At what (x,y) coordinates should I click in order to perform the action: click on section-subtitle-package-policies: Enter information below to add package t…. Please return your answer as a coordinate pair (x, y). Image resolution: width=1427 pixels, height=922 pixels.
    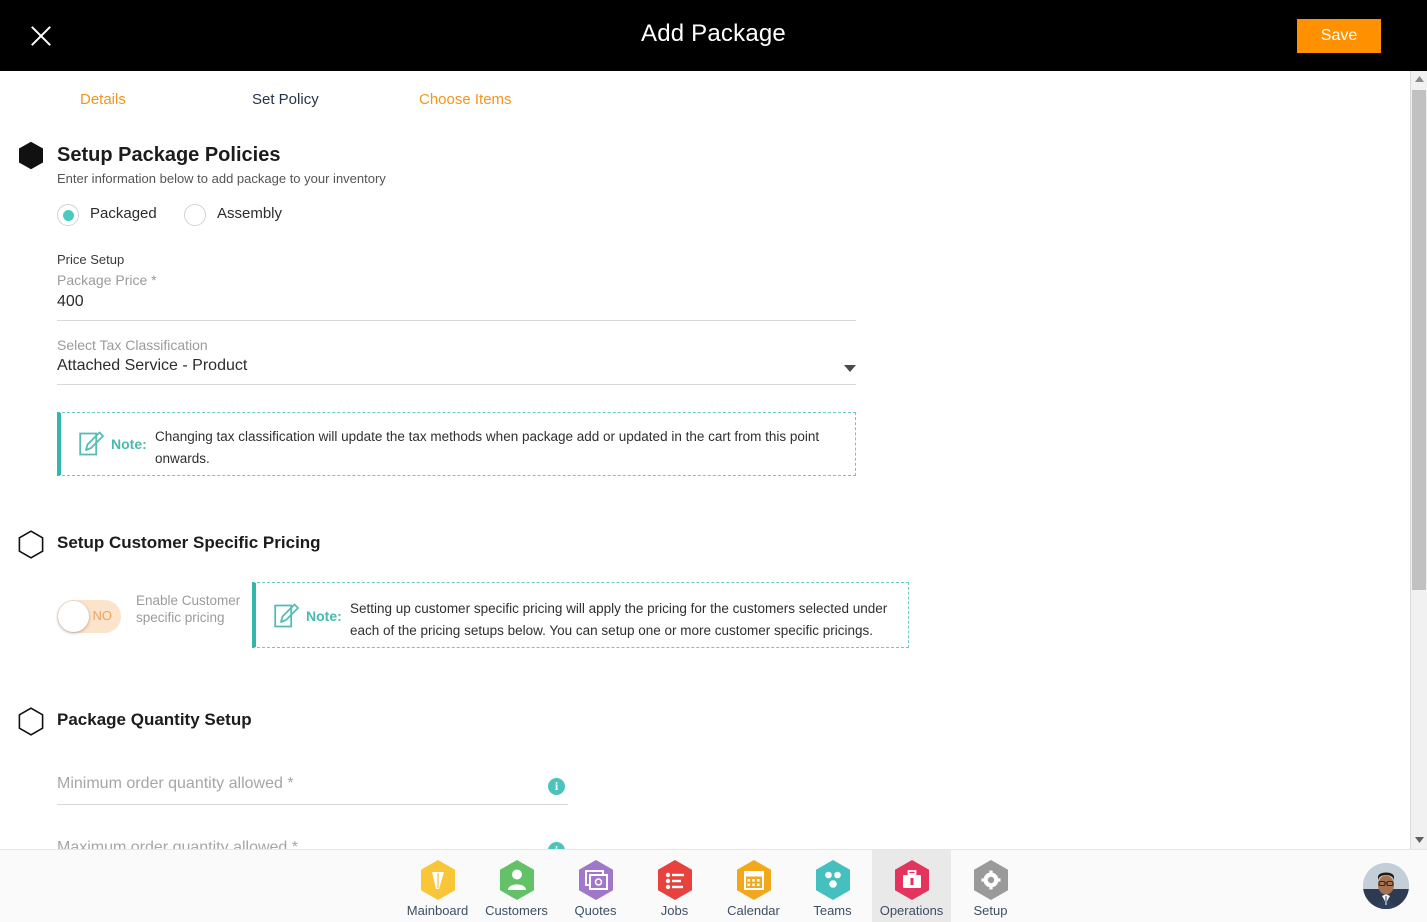
    Looking at the image, I should click on (221, 178).